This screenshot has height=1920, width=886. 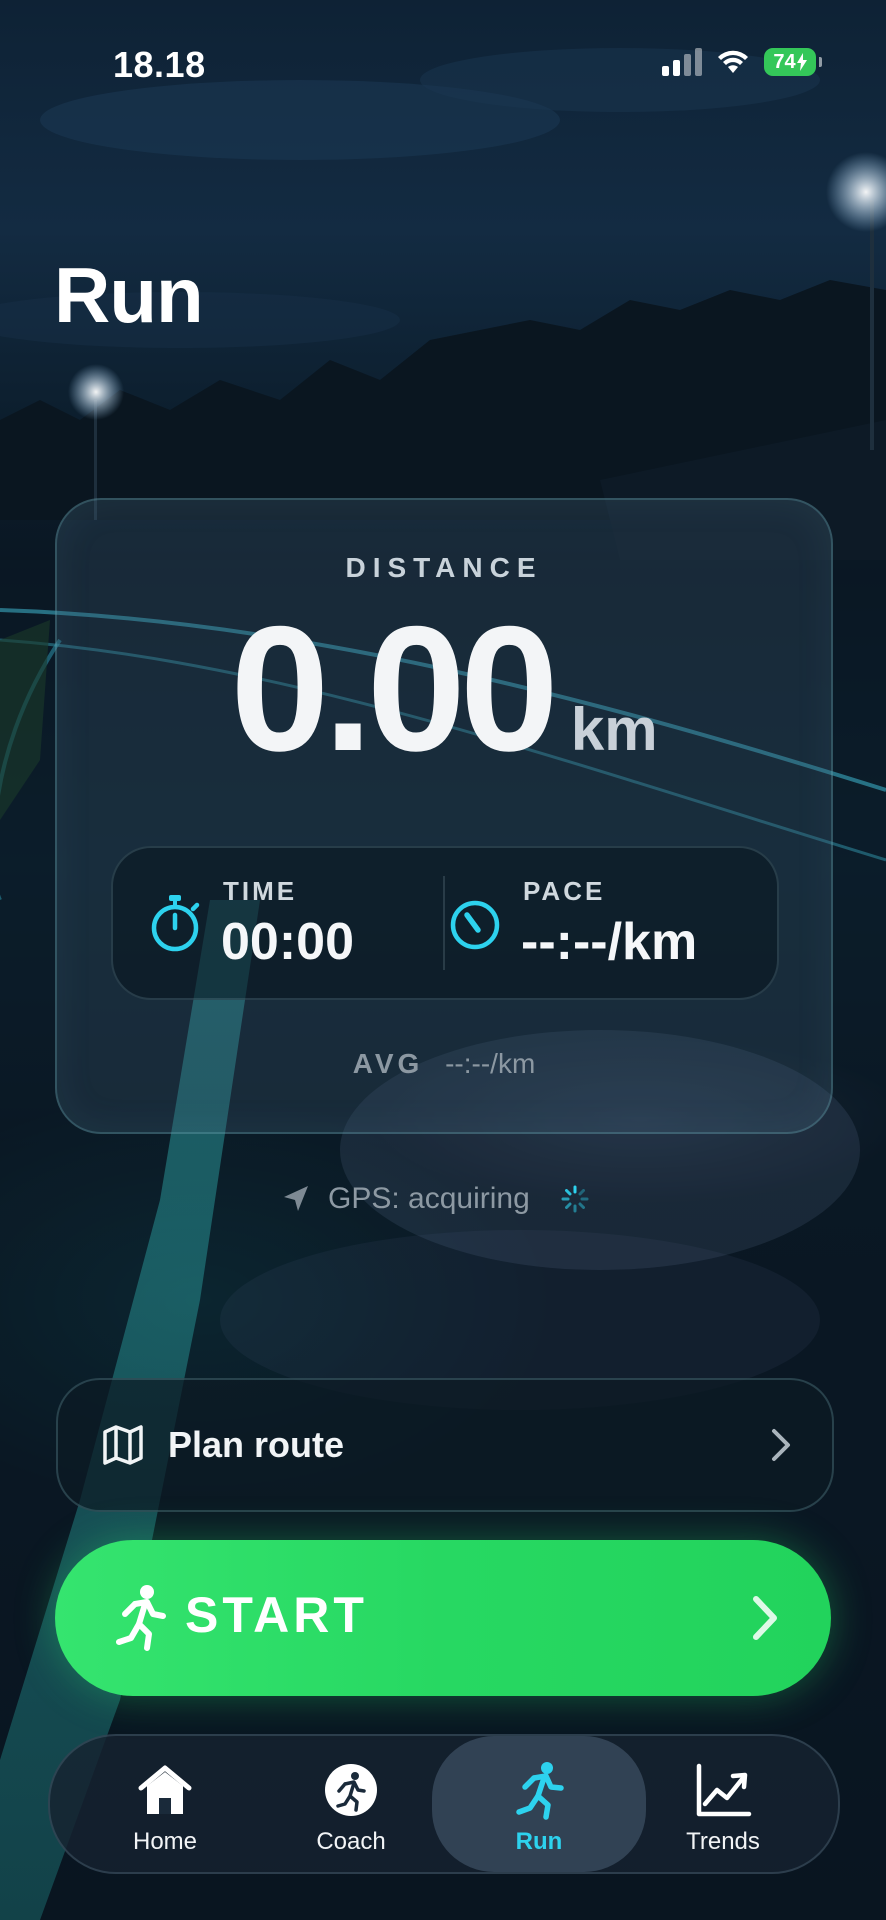 I want to click on battery-indicator: 74, so click(x=793, y=62).